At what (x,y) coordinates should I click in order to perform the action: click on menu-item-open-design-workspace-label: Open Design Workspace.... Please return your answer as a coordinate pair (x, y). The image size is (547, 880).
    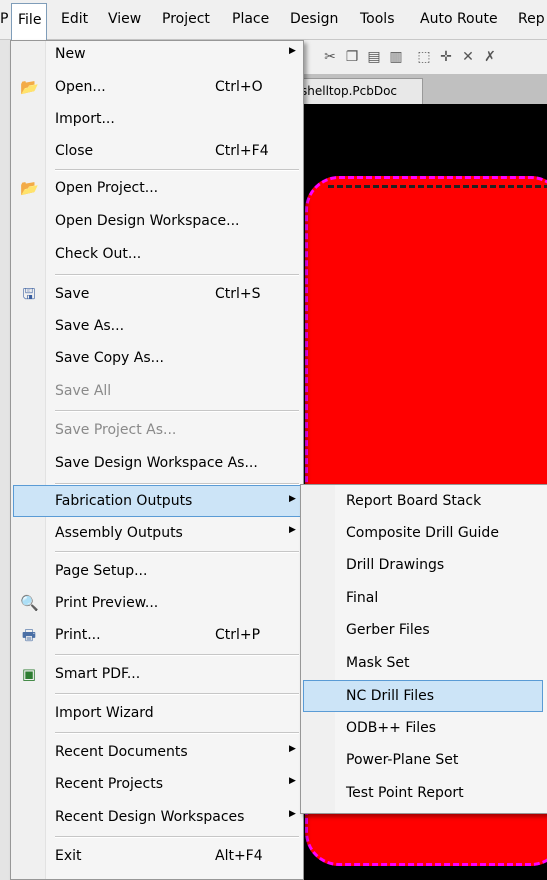
    Looking at the image, I should click on (147, 221).